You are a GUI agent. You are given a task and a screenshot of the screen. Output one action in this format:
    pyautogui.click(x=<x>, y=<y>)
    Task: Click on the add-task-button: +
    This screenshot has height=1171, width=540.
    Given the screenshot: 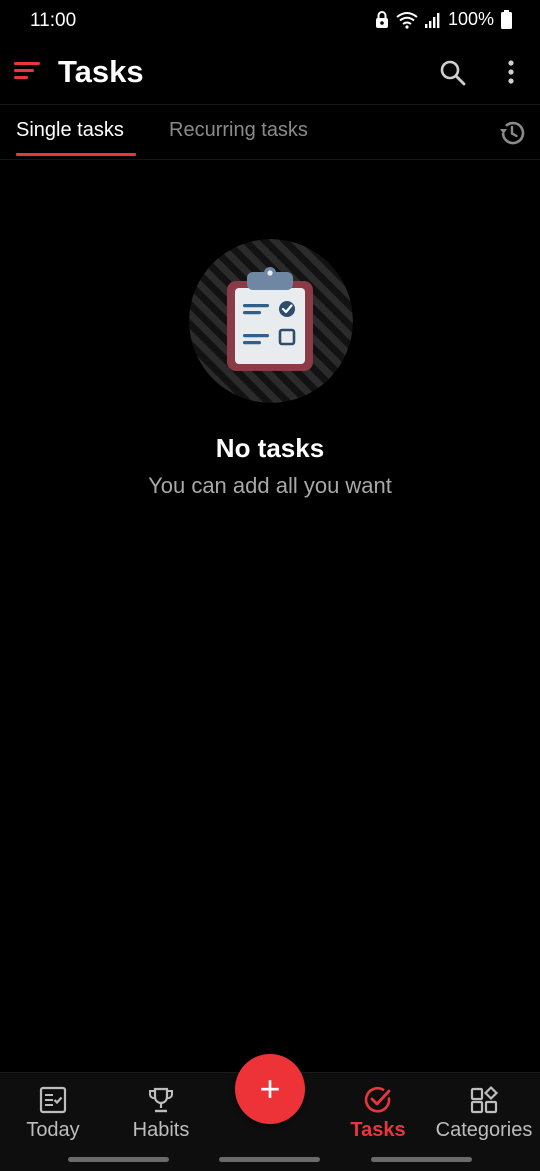 What is the action you would take?
    pyautogui.click(x=270, y=1089)
    